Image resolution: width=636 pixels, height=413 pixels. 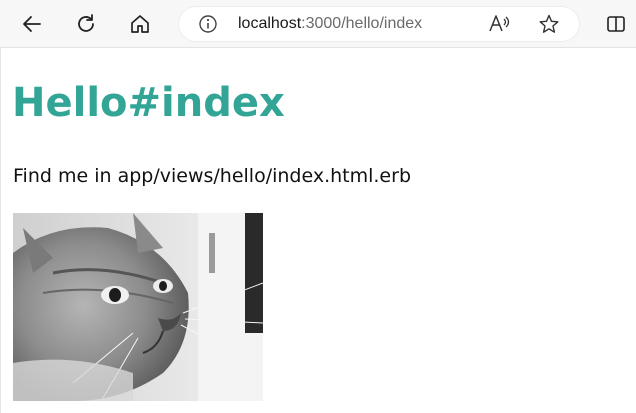 I want to click on address-bar: localhost:3000/hello/index, so click(x=379, y=24).